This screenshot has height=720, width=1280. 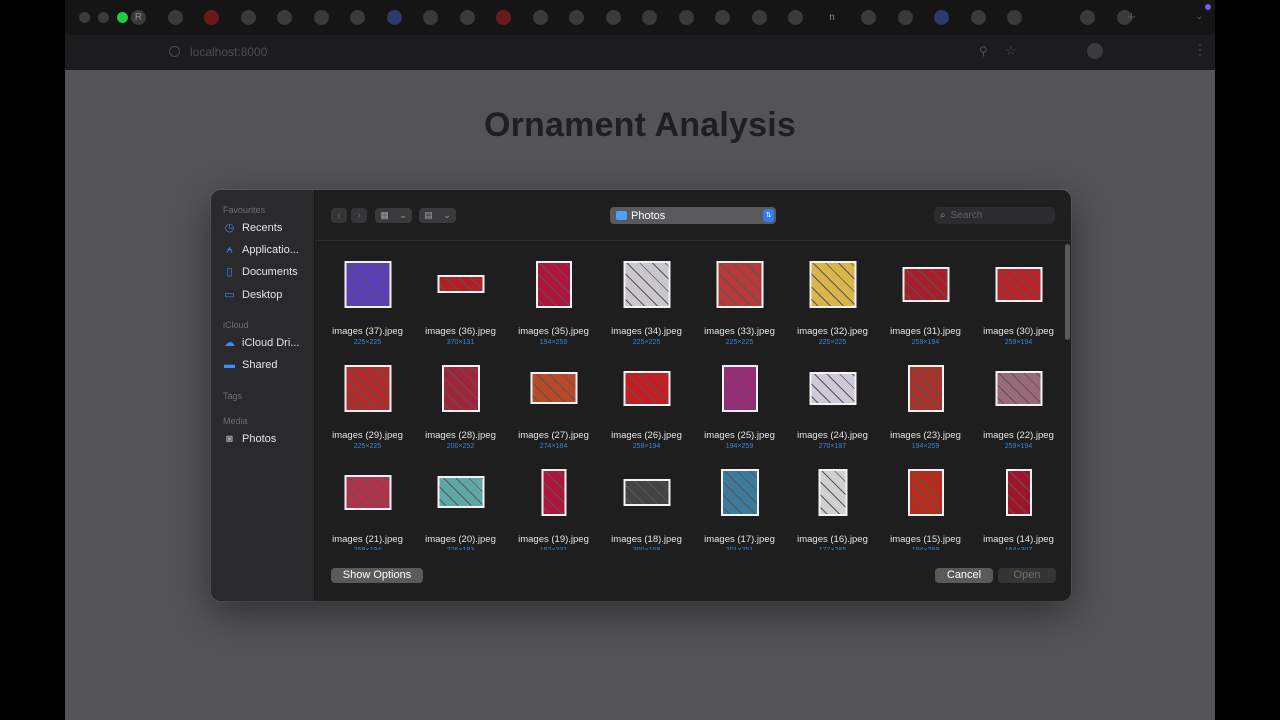 I want to click on file-item: images (15).jpeg194×259, so click(x=925, y=504).